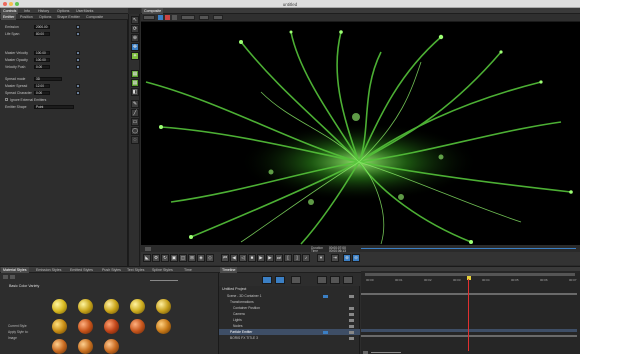 The height and width of the screenshot is (354, 630). I want to click on keyframe-view-icon, so click(335, 280).